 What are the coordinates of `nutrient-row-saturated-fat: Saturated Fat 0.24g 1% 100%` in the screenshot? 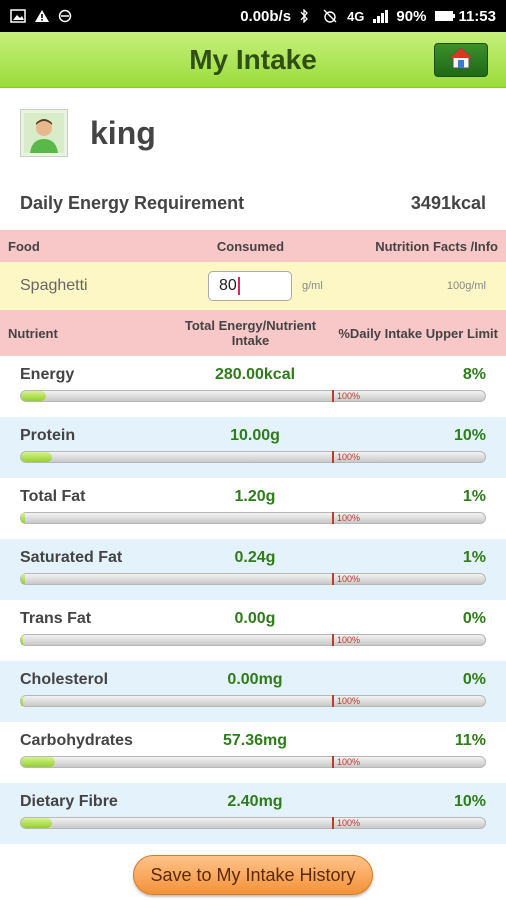 It's located at (253, 569).